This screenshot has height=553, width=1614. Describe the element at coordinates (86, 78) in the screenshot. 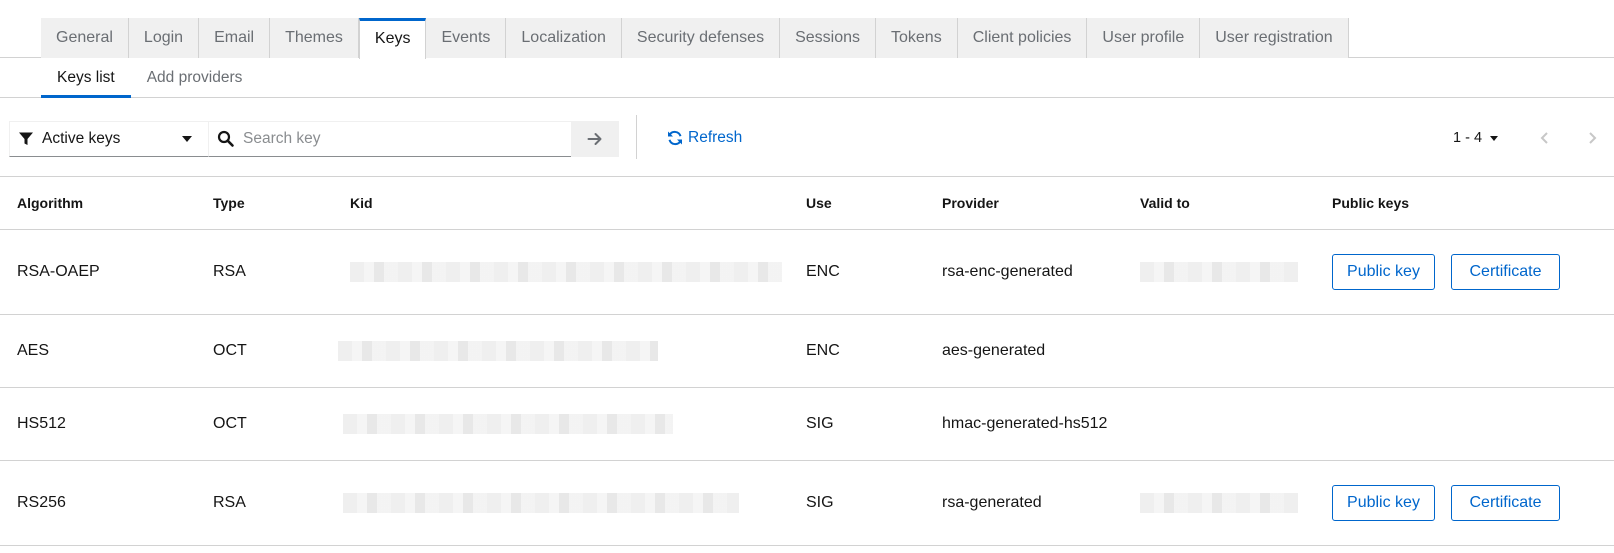

I see `subtab-keys-list: Keys list` at that location.